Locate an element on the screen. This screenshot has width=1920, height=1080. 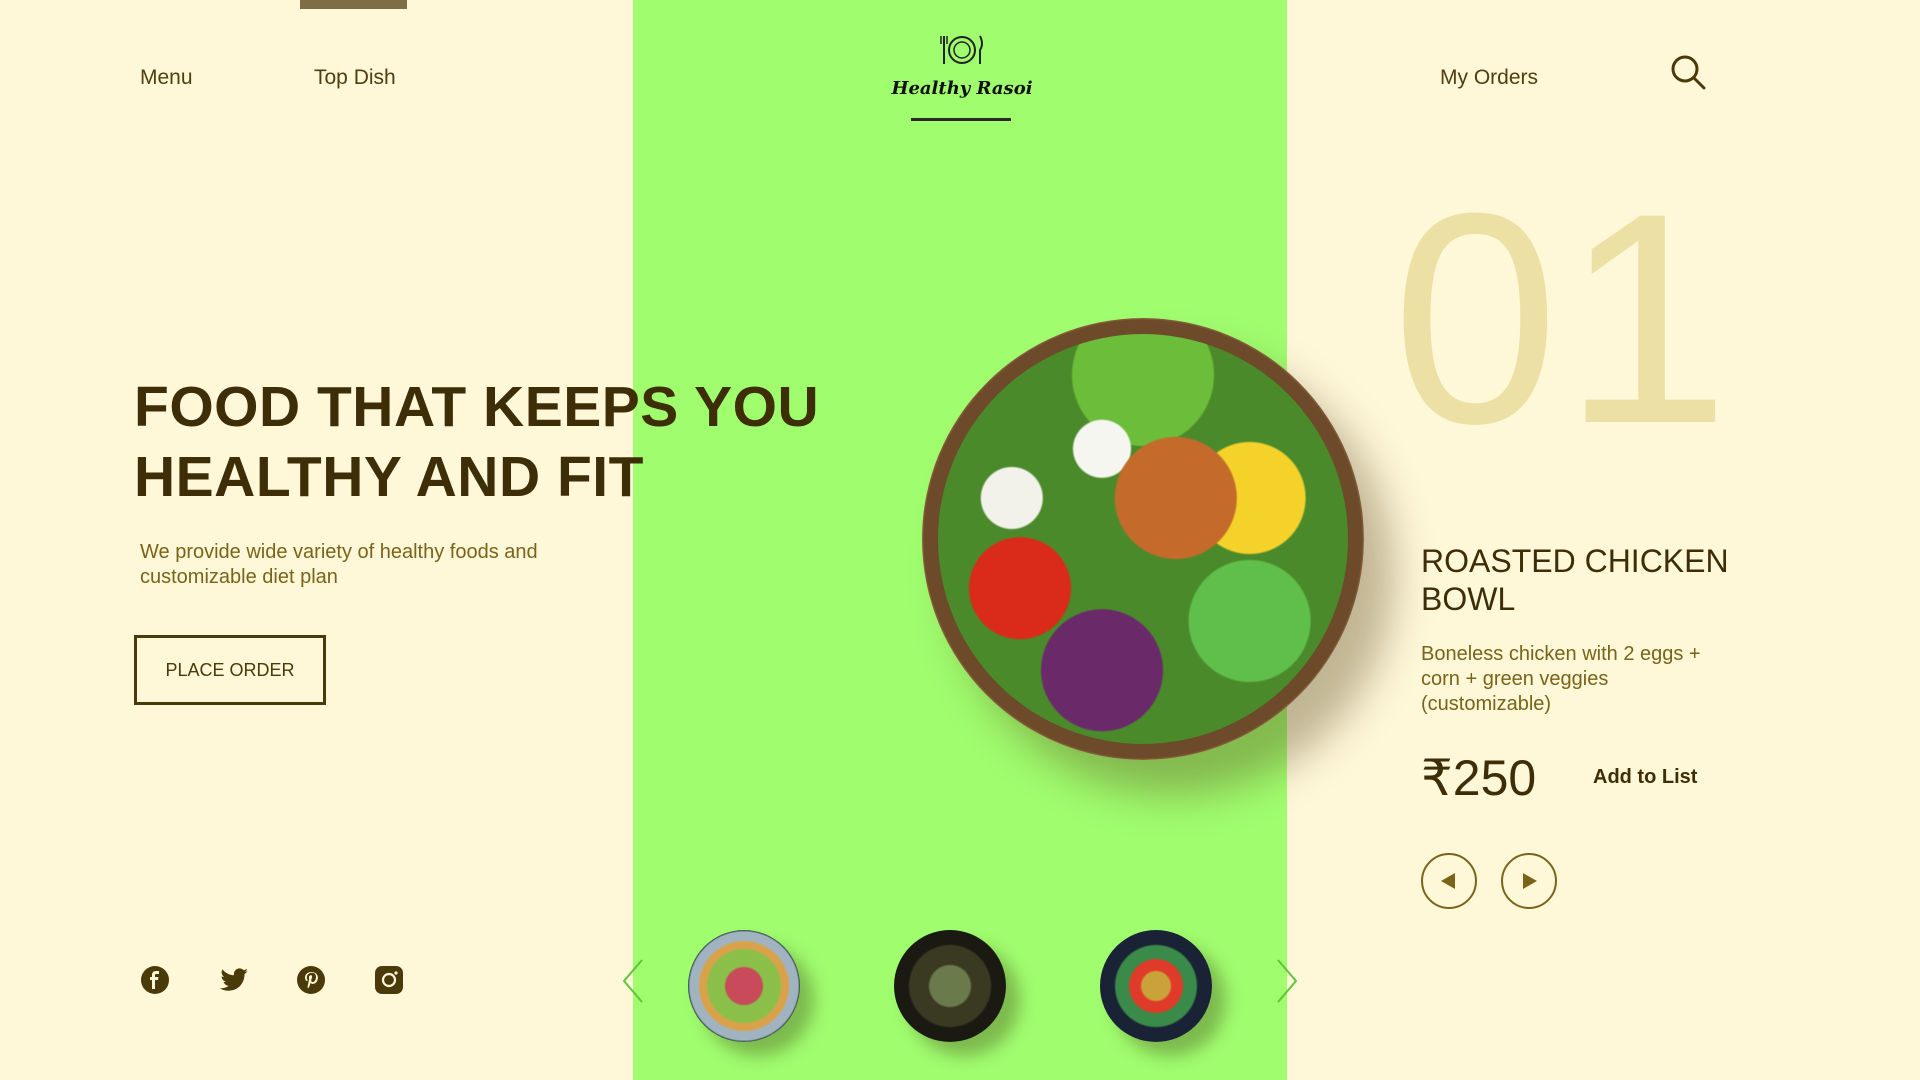
chevron-left-icon is located at coordinates (632, 981).